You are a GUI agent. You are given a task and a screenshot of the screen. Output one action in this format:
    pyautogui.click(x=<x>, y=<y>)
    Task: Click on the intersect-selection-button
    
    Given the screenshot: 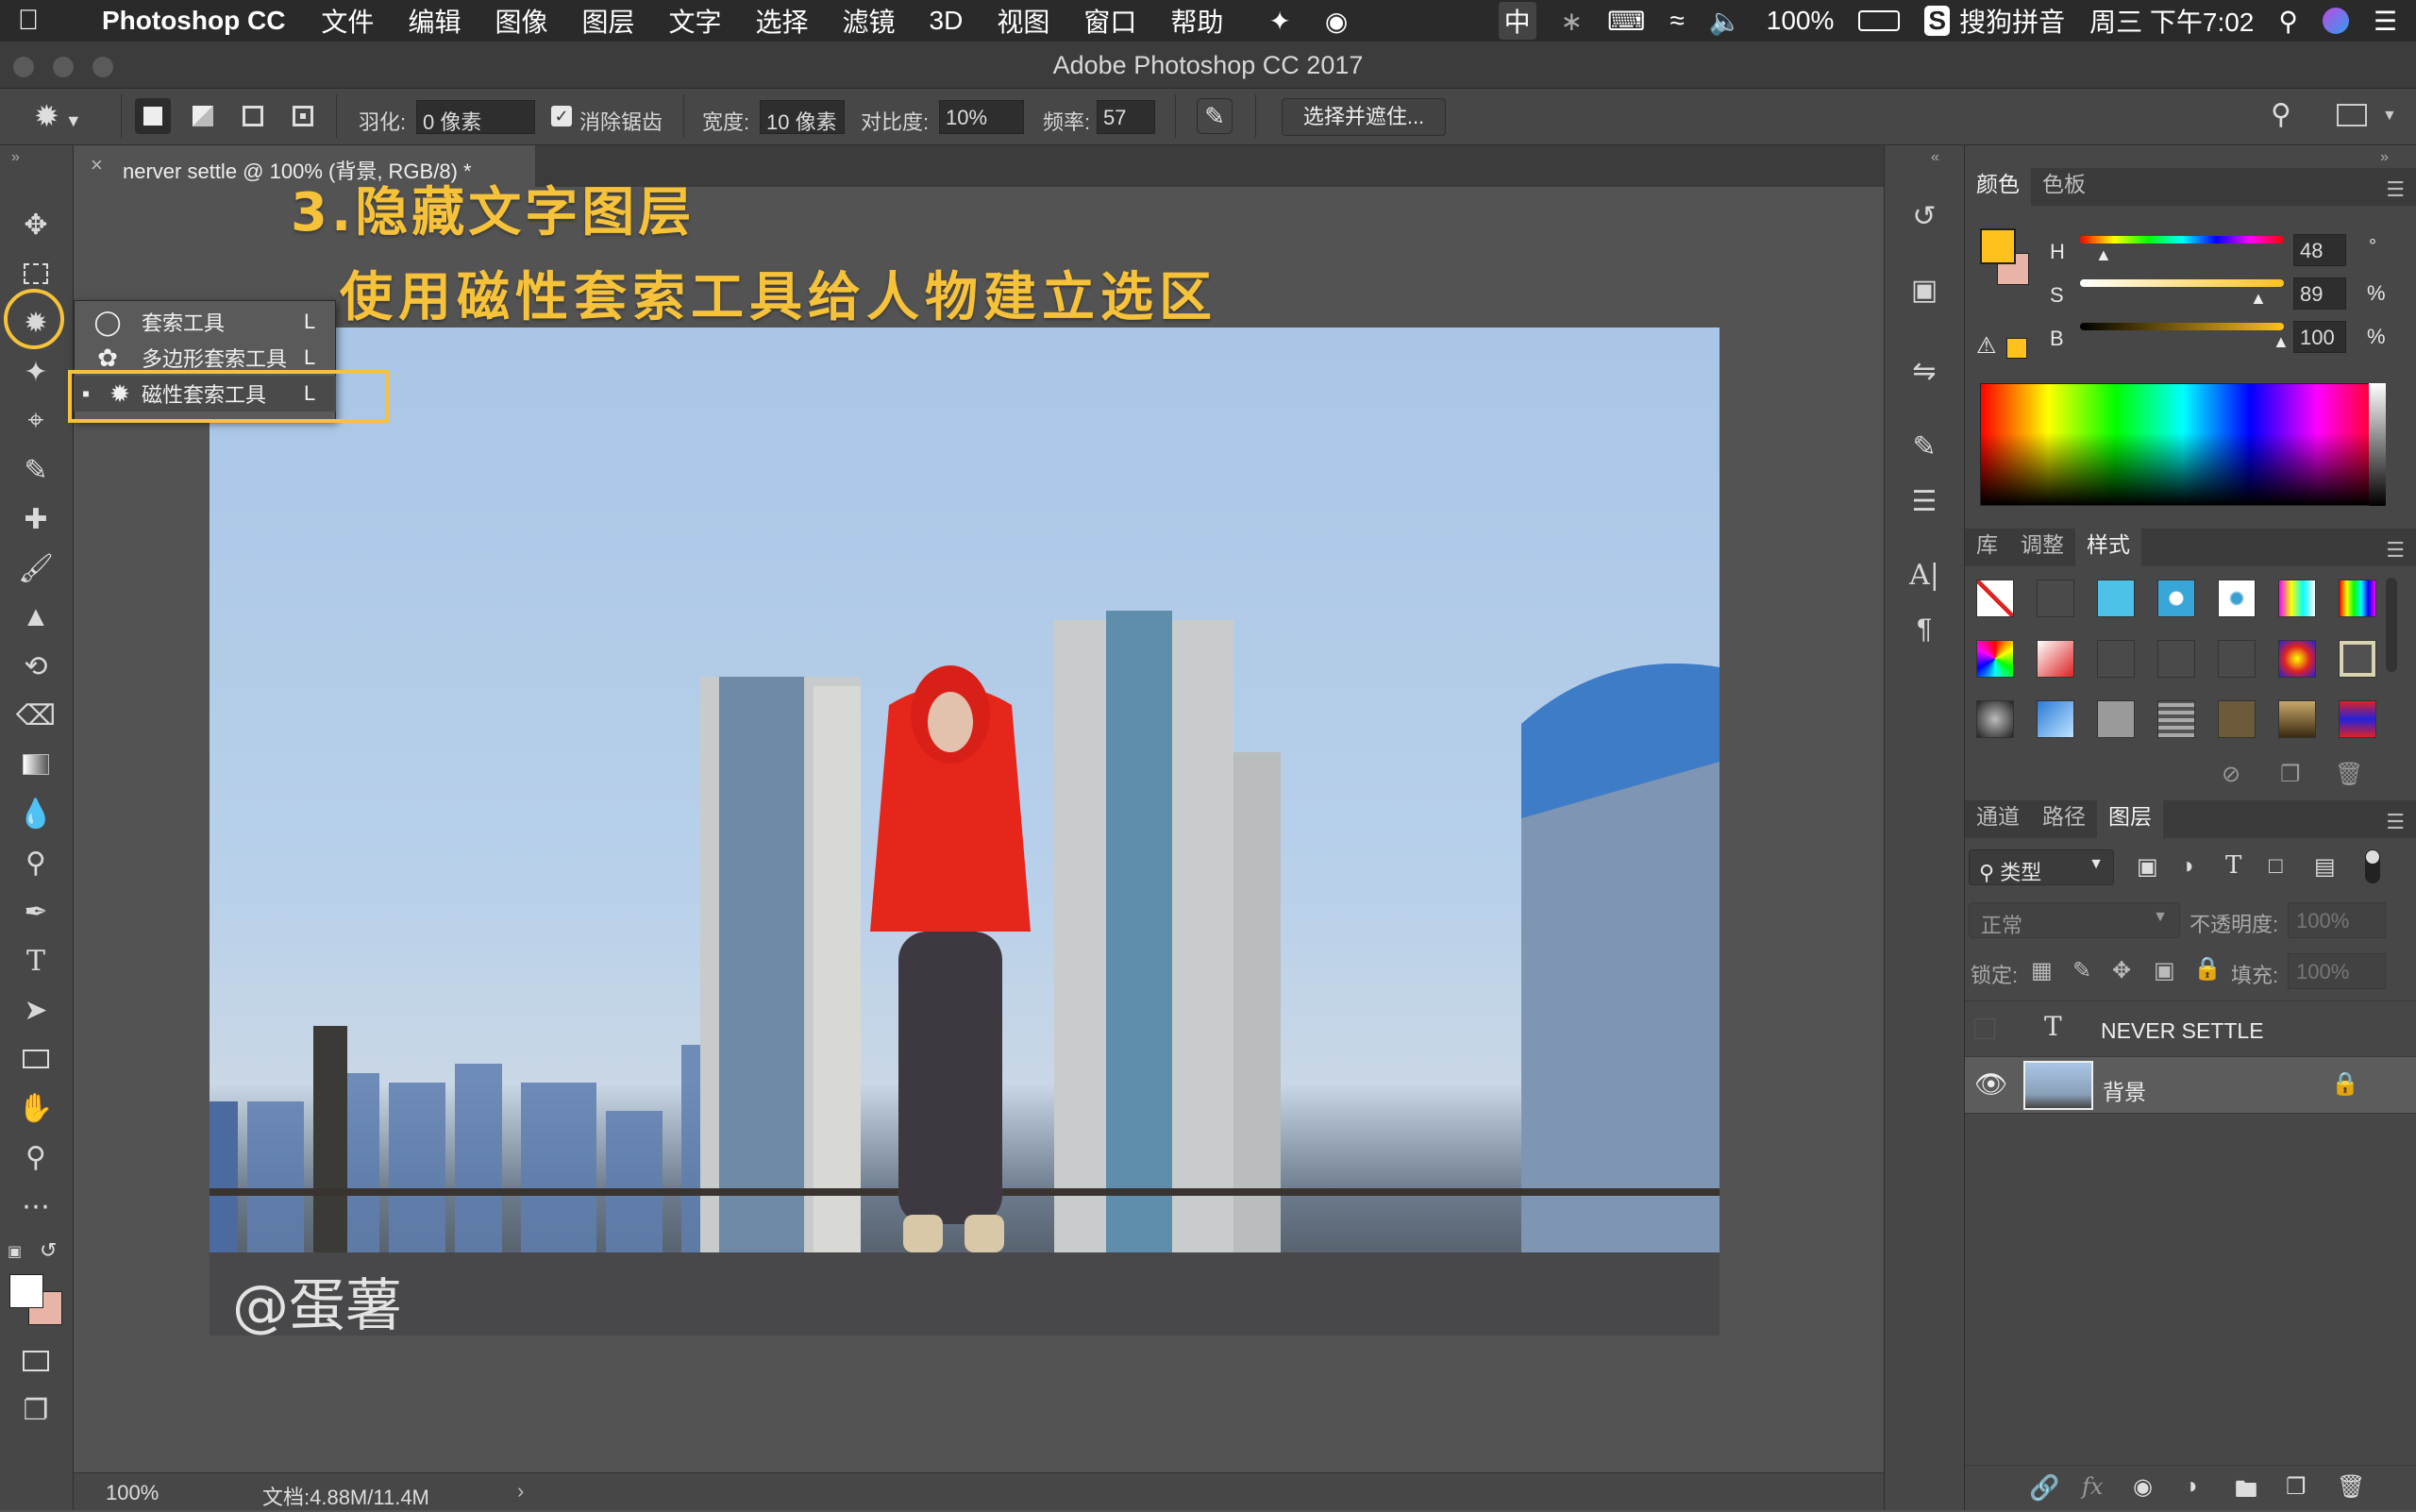 What is the action you would take?
    pyautogui.click(x=303, y=116)
    